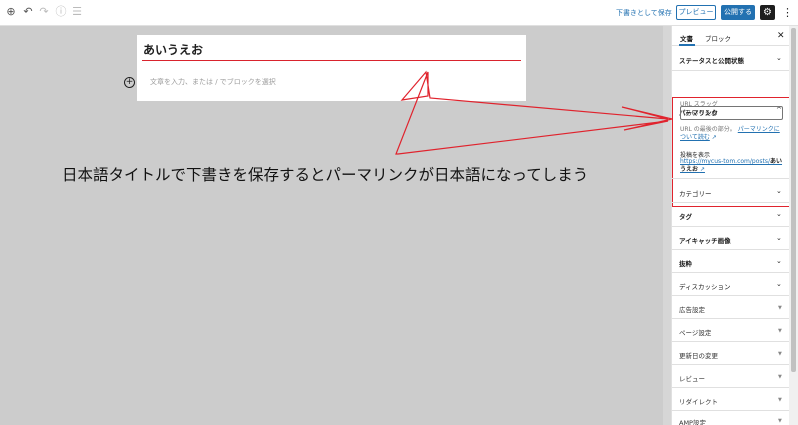  What do you see at coordinates (692, 310) in the screenshot?
I see `panel-ad-settings-title: 広告設定` at bounding box center [692, 310].